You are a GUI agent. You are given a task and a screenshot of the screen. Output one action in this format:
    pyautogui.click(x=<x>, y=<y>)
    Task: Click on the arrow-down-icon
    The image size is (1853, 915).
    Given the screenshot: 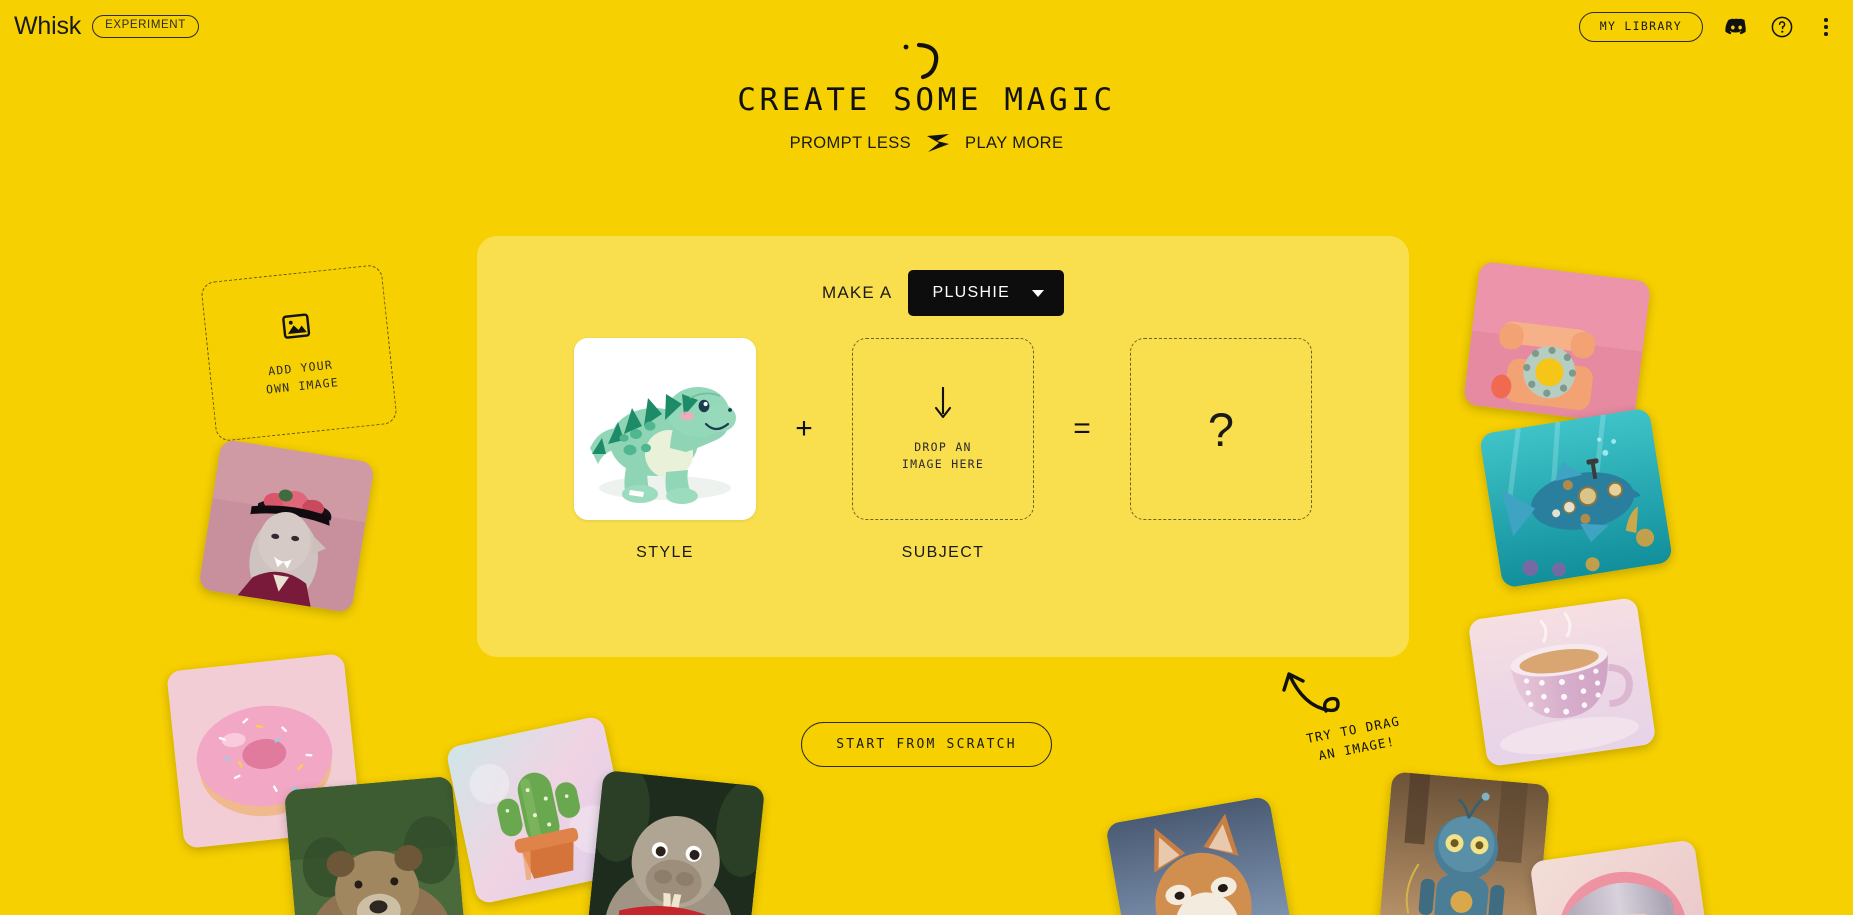 What is the action you would take?
    pyautogui.click(x=943, y=405)
    